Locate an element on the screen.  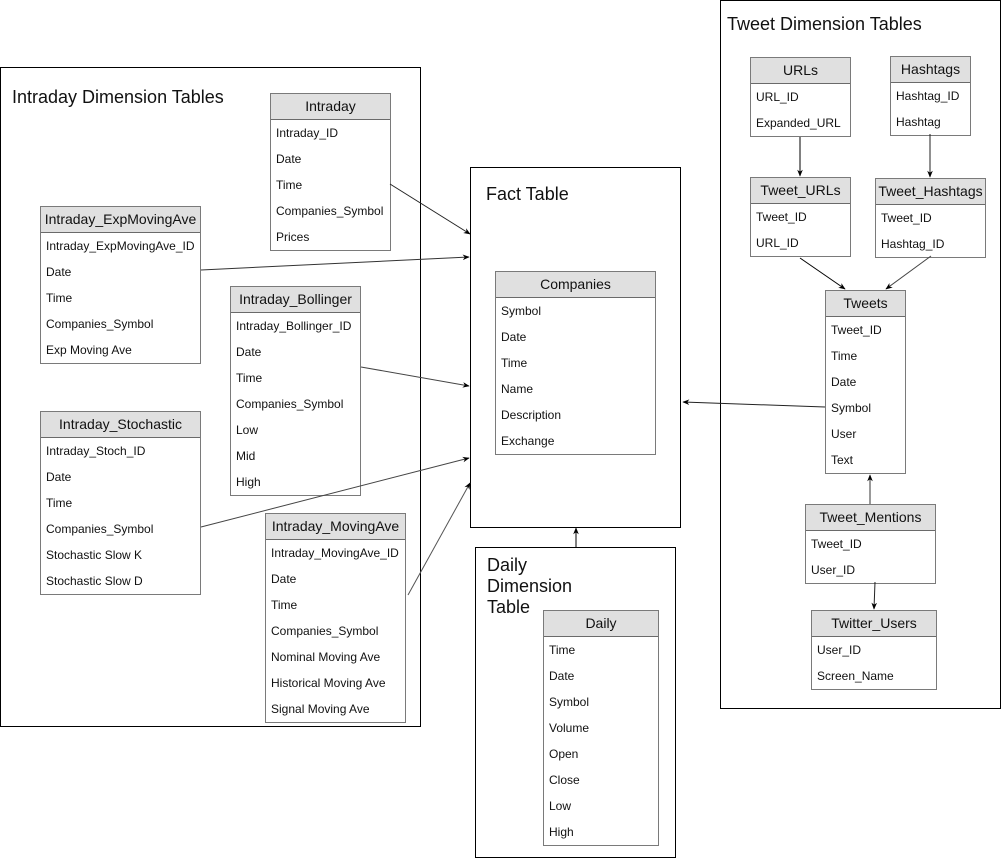
table-field-row: Intraday_Stoch_ID is located at coordinates (120, 451).